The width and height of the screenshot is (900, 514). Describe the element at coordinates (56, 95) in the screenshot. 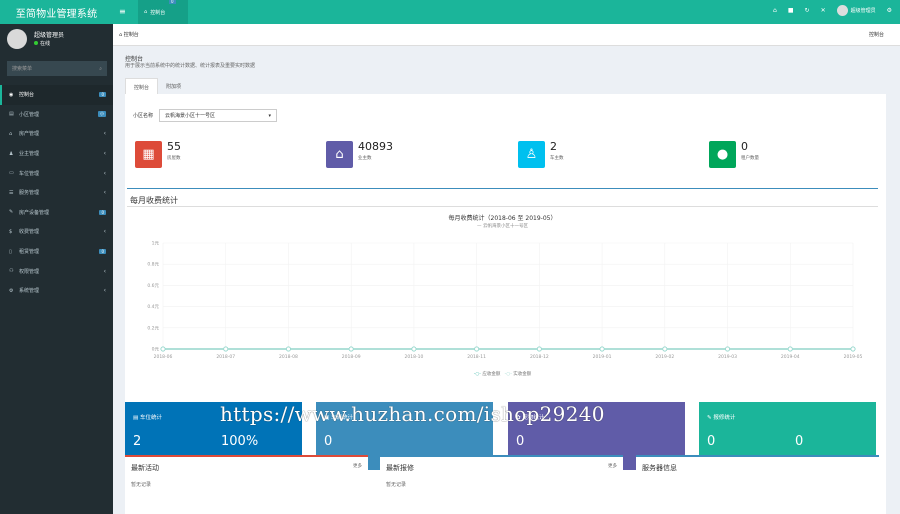

I see `sidebar-item: ◉ 控制台 0` at that location.